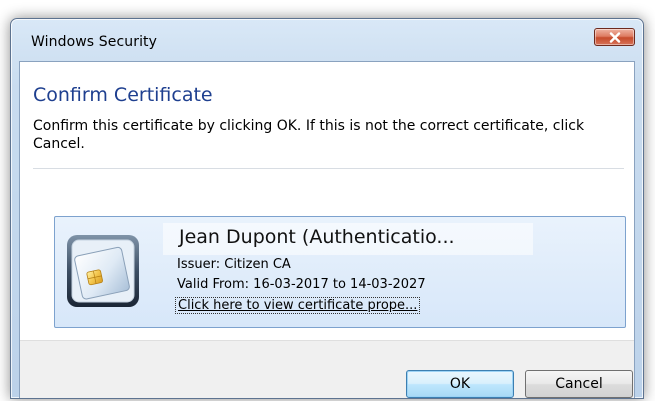 Image resolution: width=655 pixels, height=401 pixels. I want to click on button-bar: OK Cancel, so click(327, 369).